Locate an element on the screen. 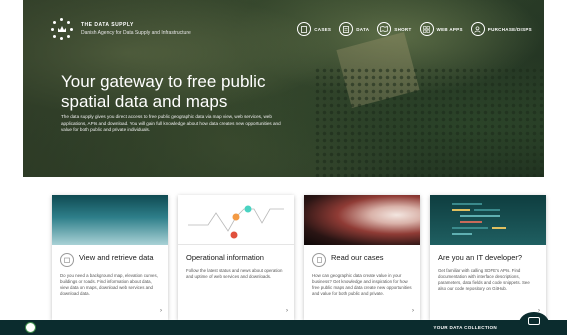 The image size is (567, 335). card-image-light-trails is located at coordinates (362, 220).